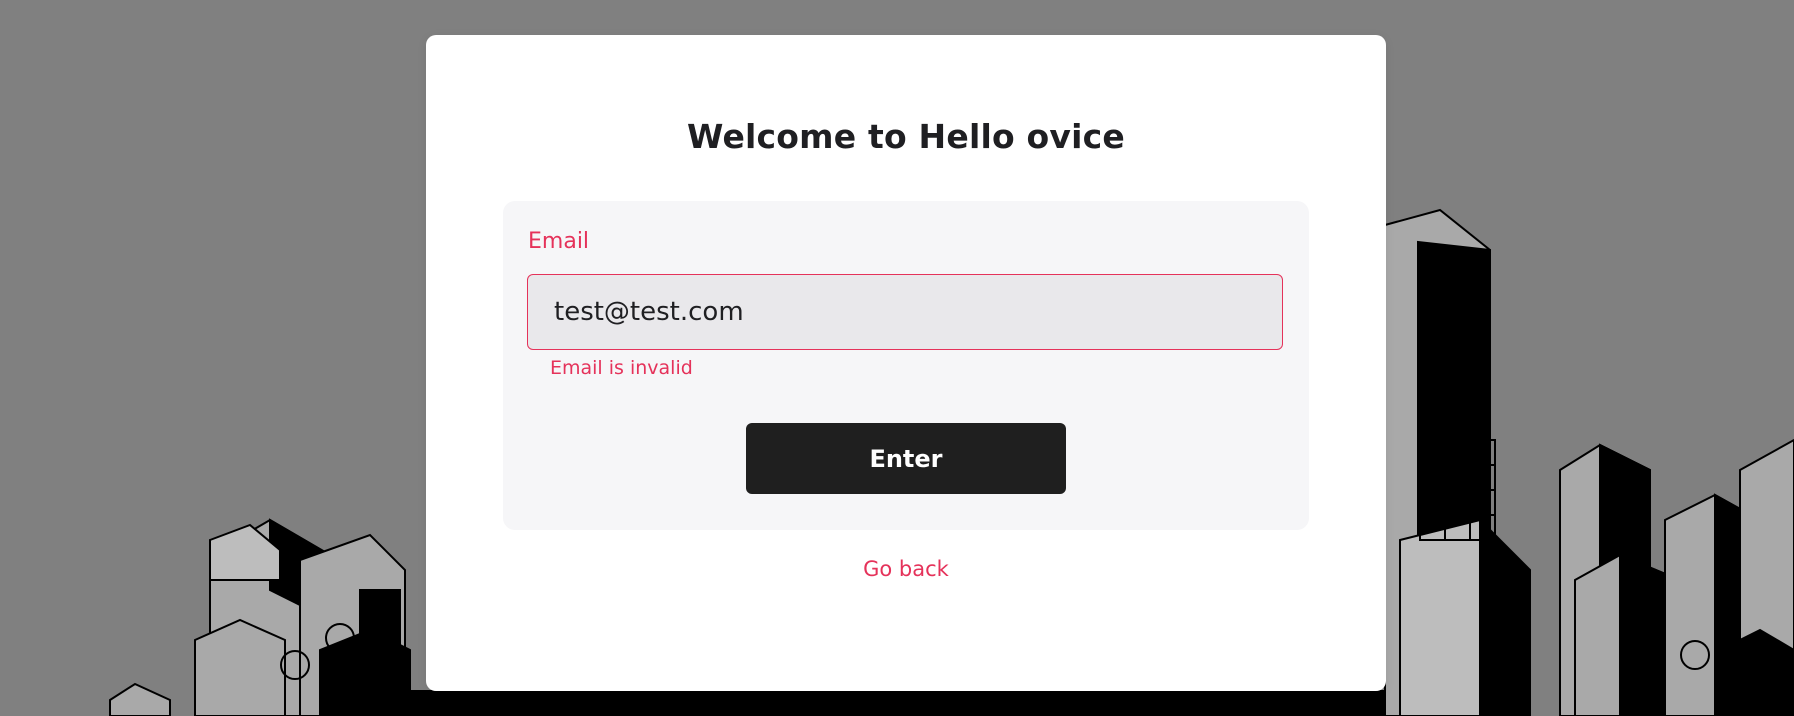 The image size is (1794, 716). I want to click on email-label: Email, so click(559, 241).